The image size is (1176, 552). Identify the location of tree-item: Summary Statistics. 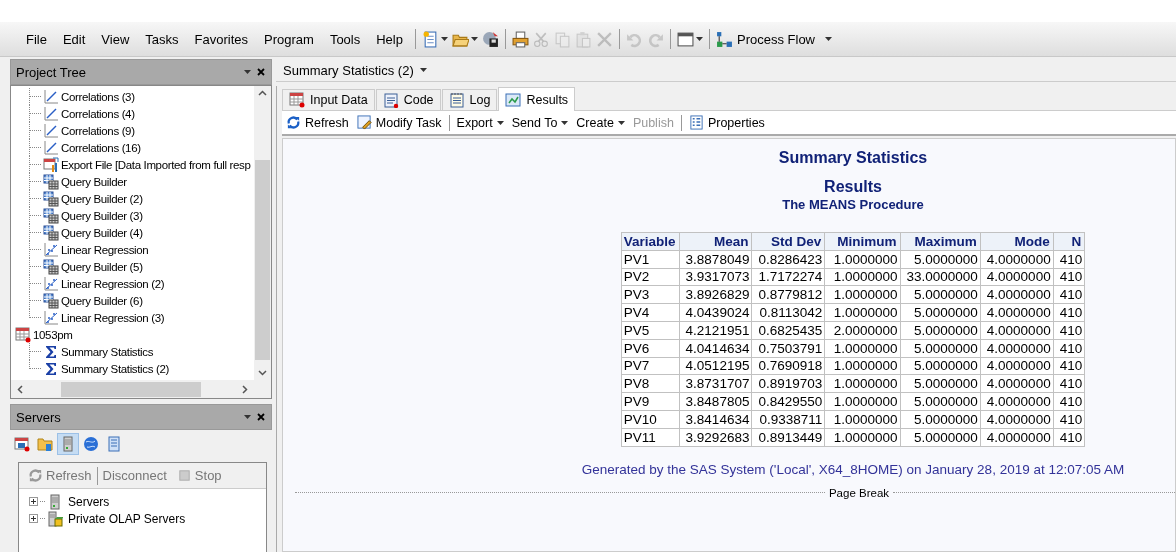
(107, 351).